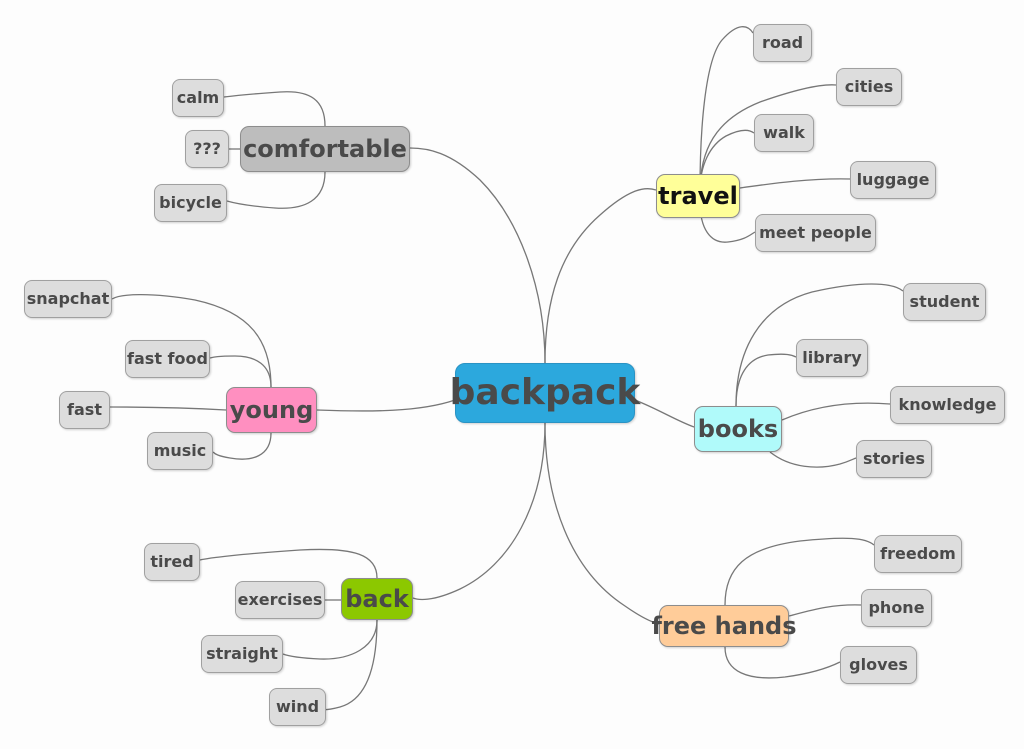  I want to click on edge-free-hands-to-gloves, so click(782, 662).